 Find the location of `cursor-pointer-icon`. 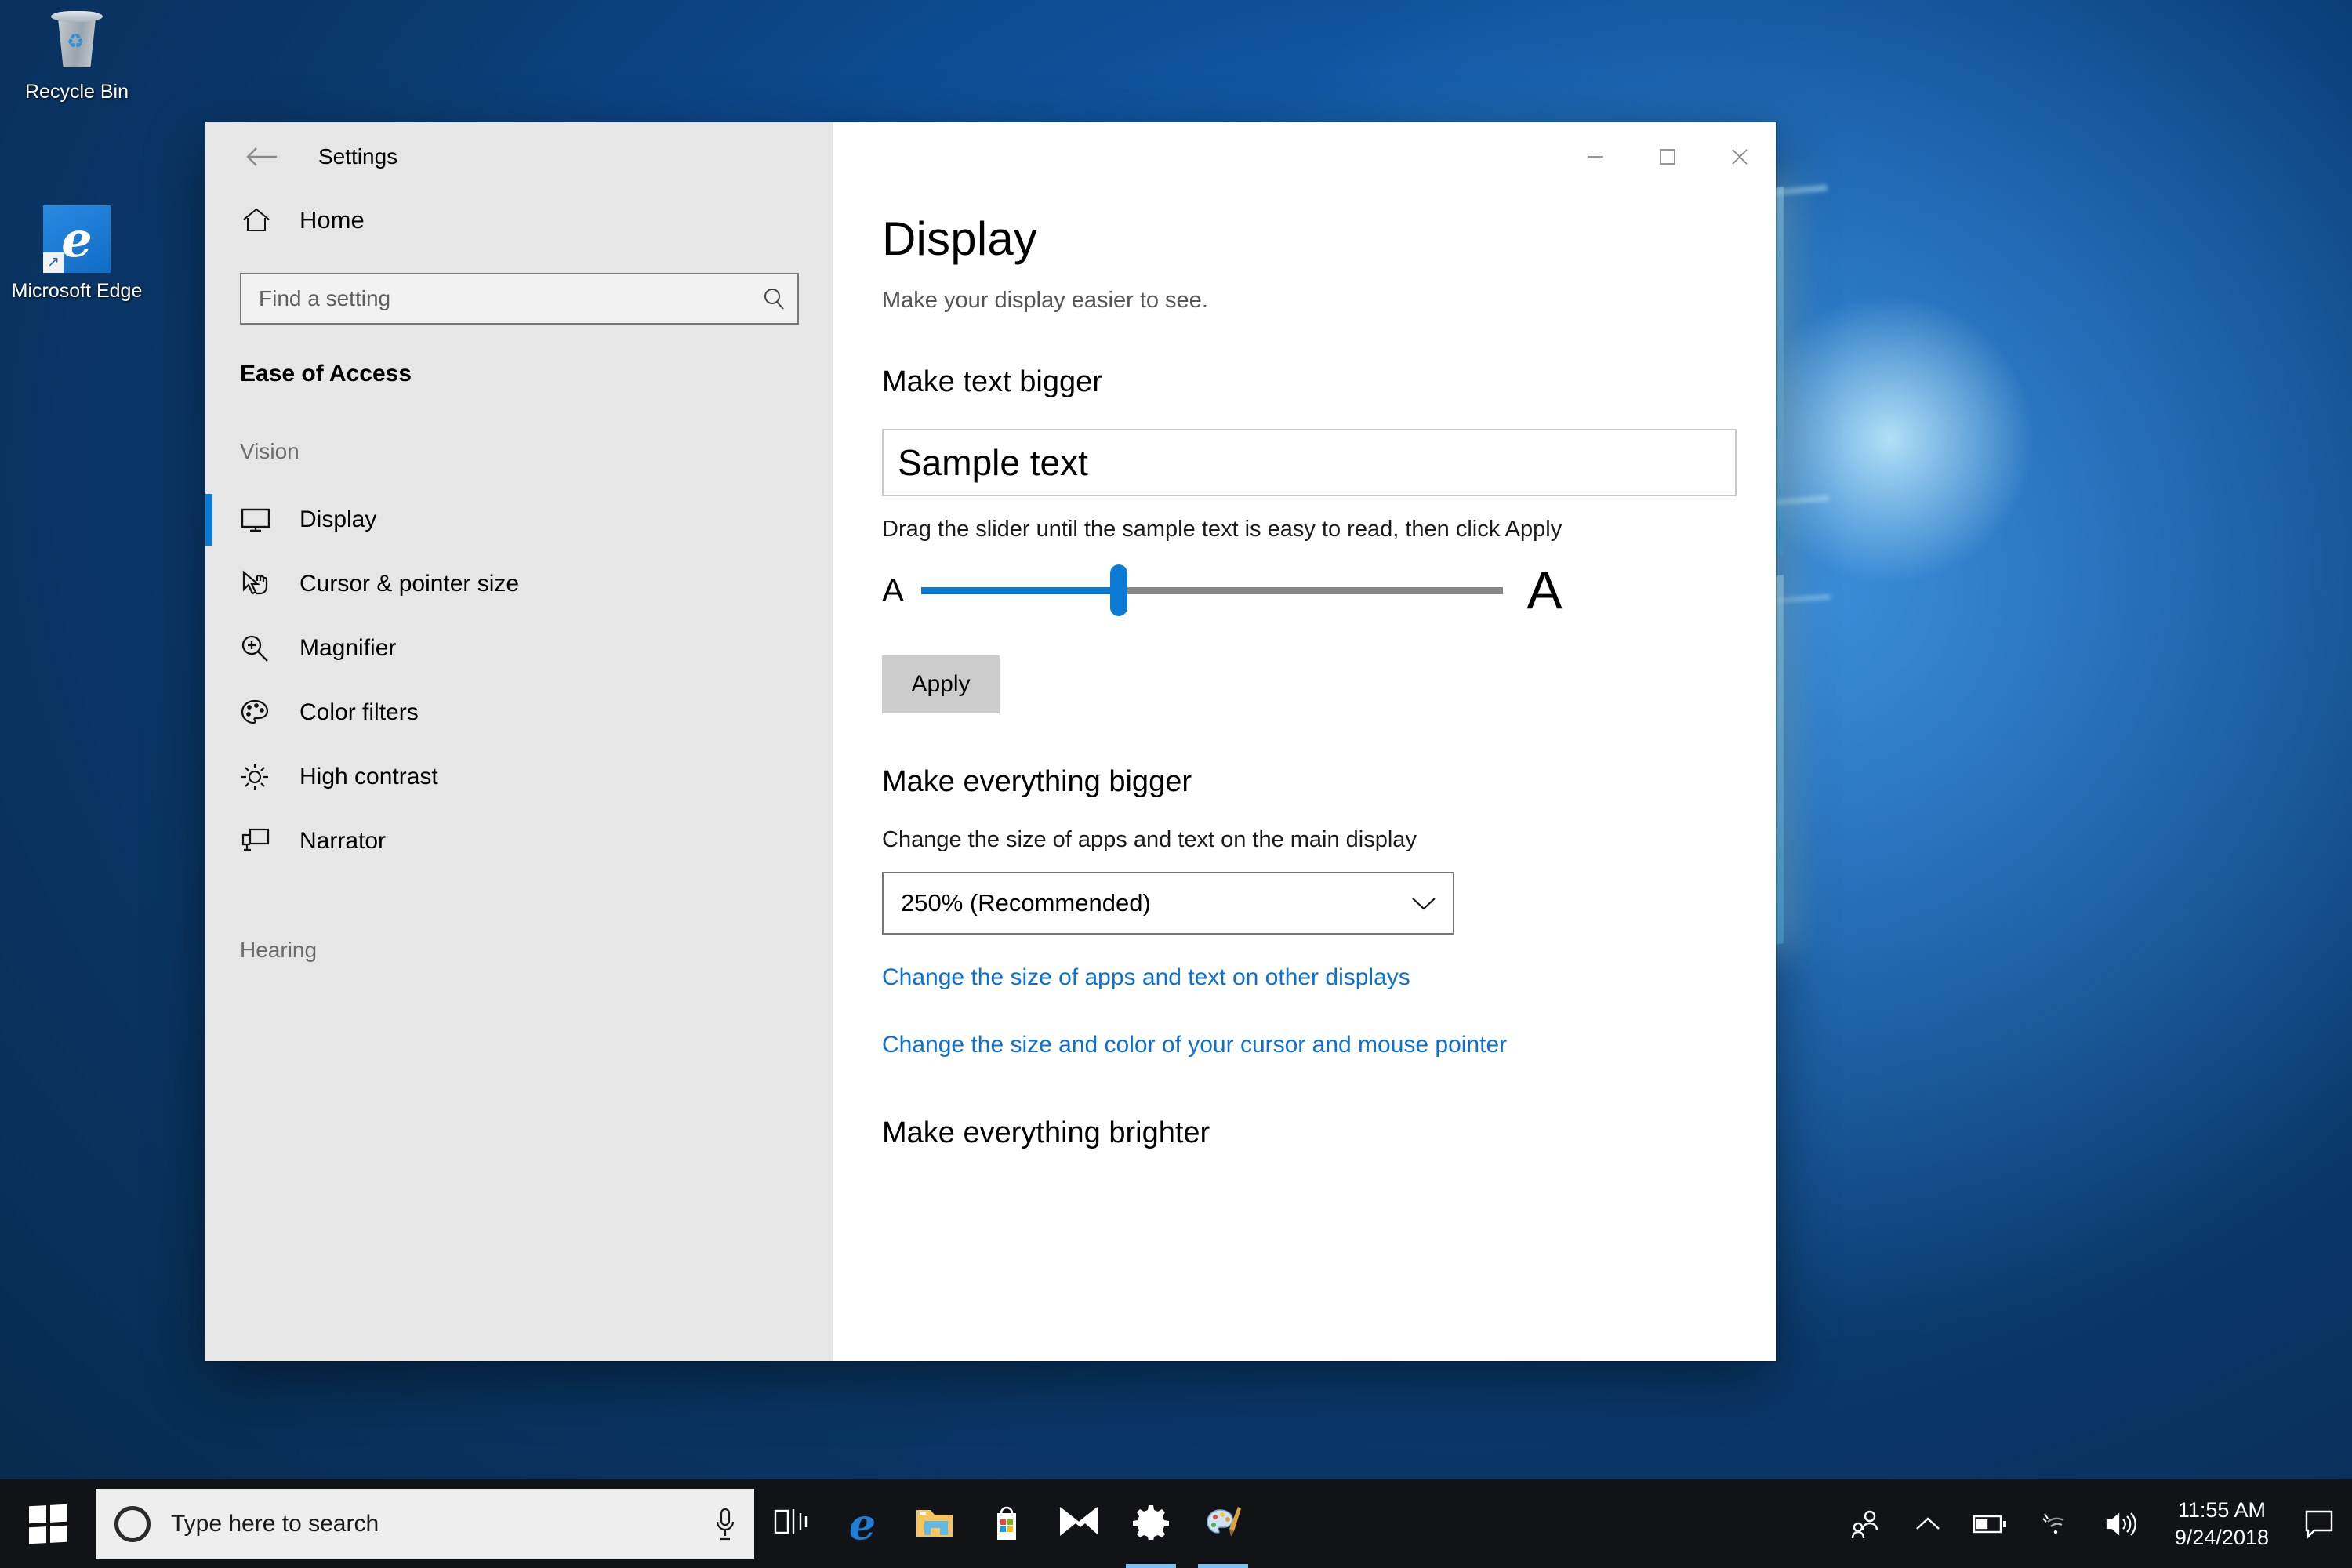

cursor-pointer-icon is located at coordinates (262, 584).